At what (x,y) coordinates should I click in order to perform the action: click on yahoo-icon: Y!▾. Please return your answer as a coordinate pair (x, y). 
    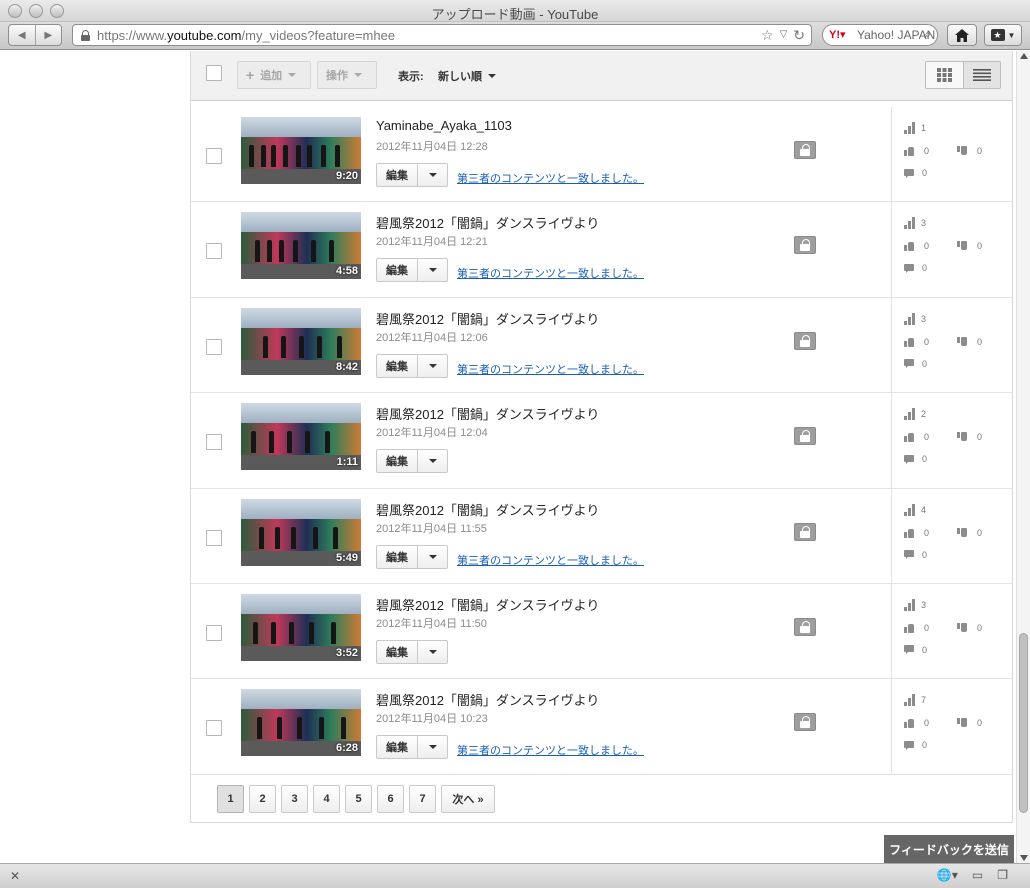
    Looking at the image, I should click on (837, 34).